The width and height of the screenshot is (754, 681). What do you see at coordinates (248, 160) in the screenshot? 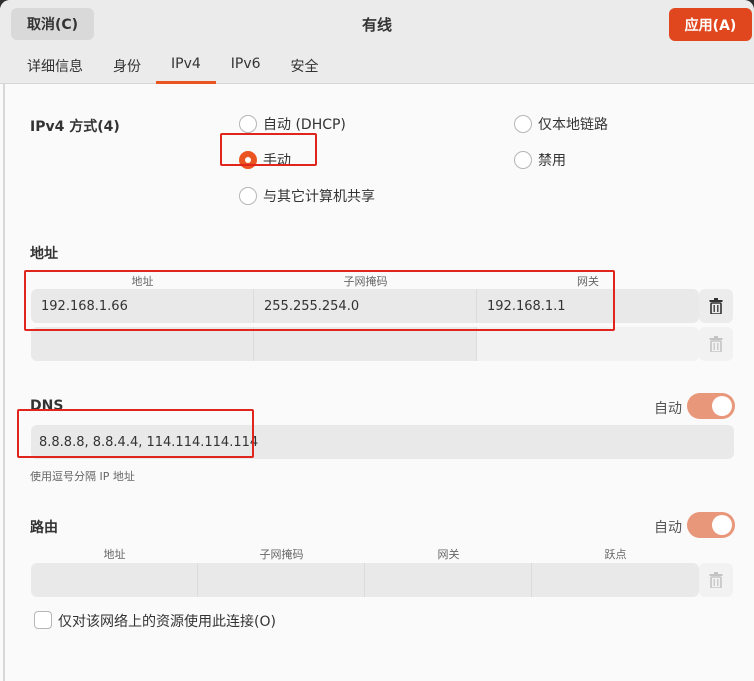
I see `radio-selected-icon` at bounding box center [248, 160].